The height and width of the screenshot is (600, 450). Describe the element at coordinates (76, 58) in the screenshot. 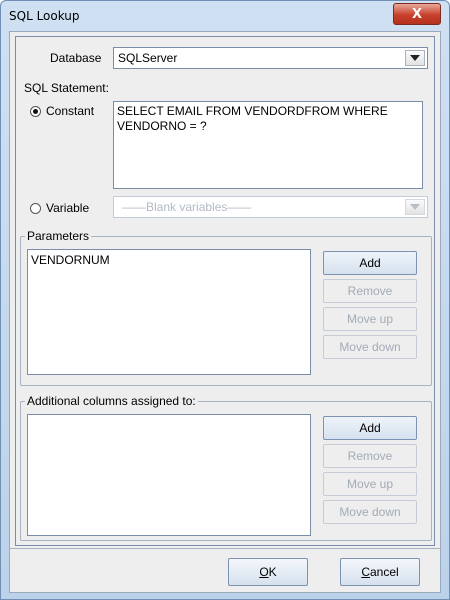

I see `database-label: Database` at that location.